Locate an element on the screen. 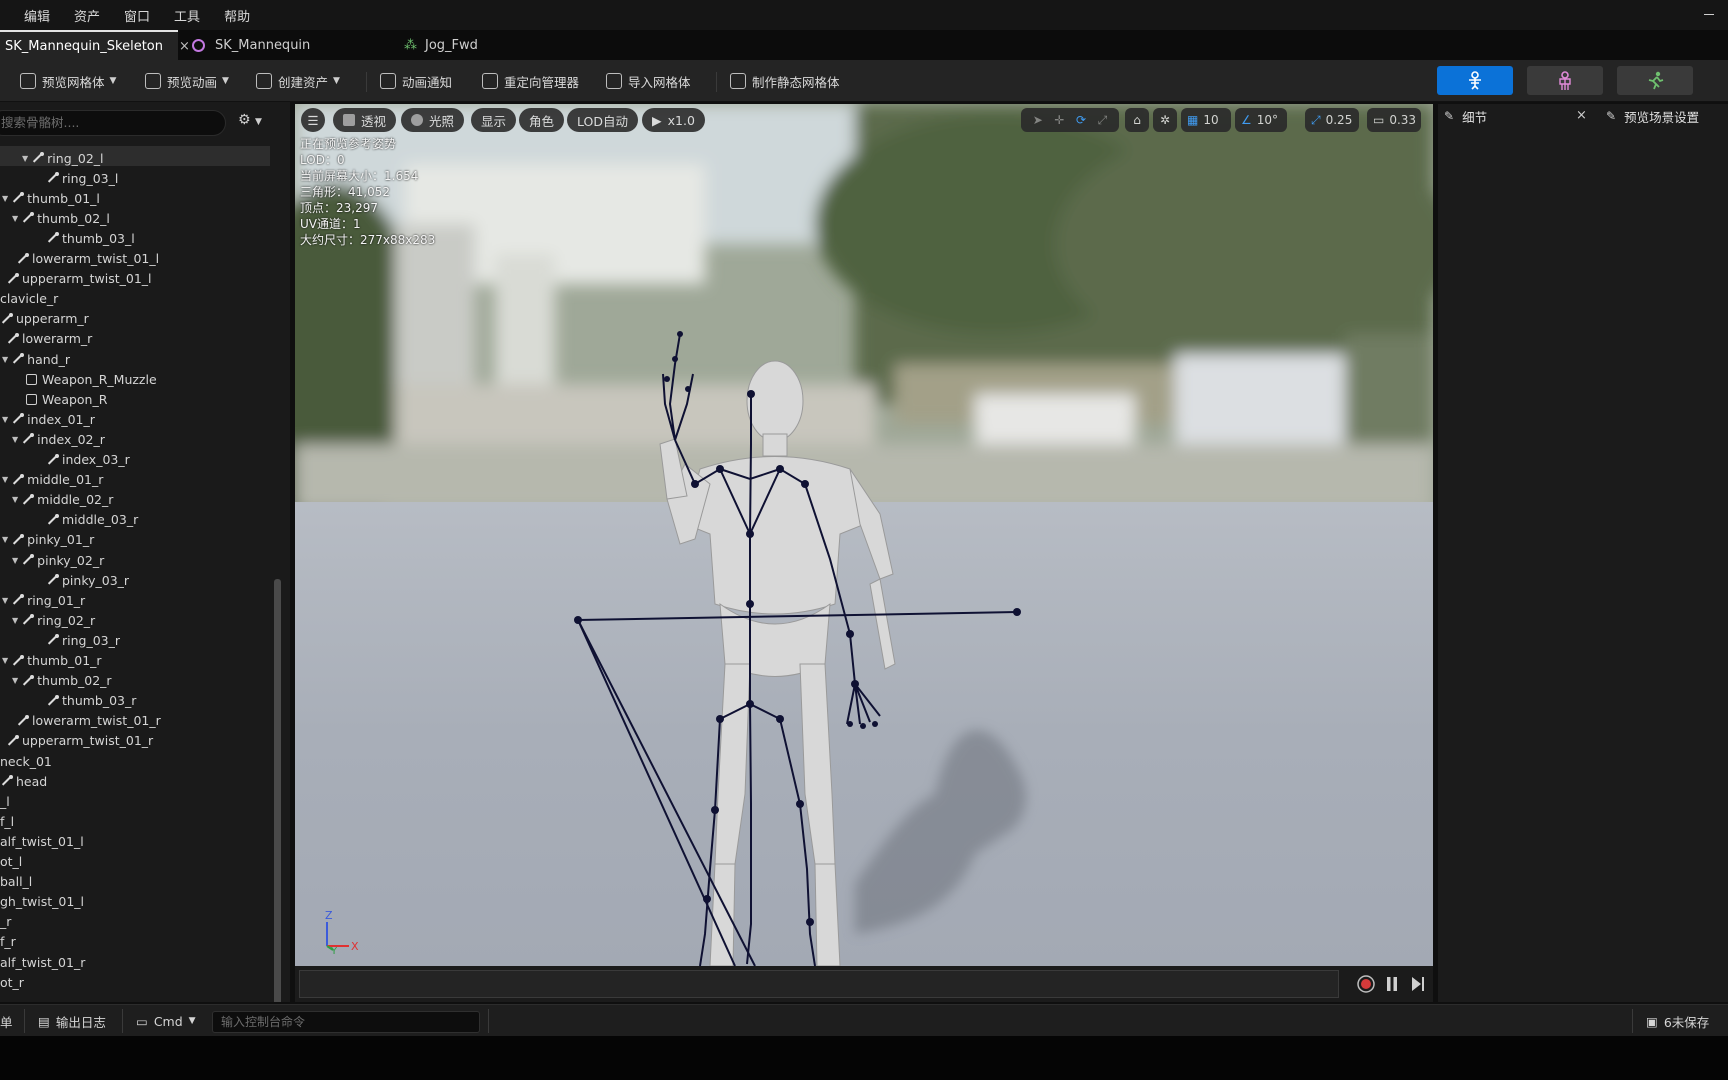 Image resolution: width=1728 pixels, height=1080 pixels. viewport-options-button: ☰ is located at coordinates (313, 120).